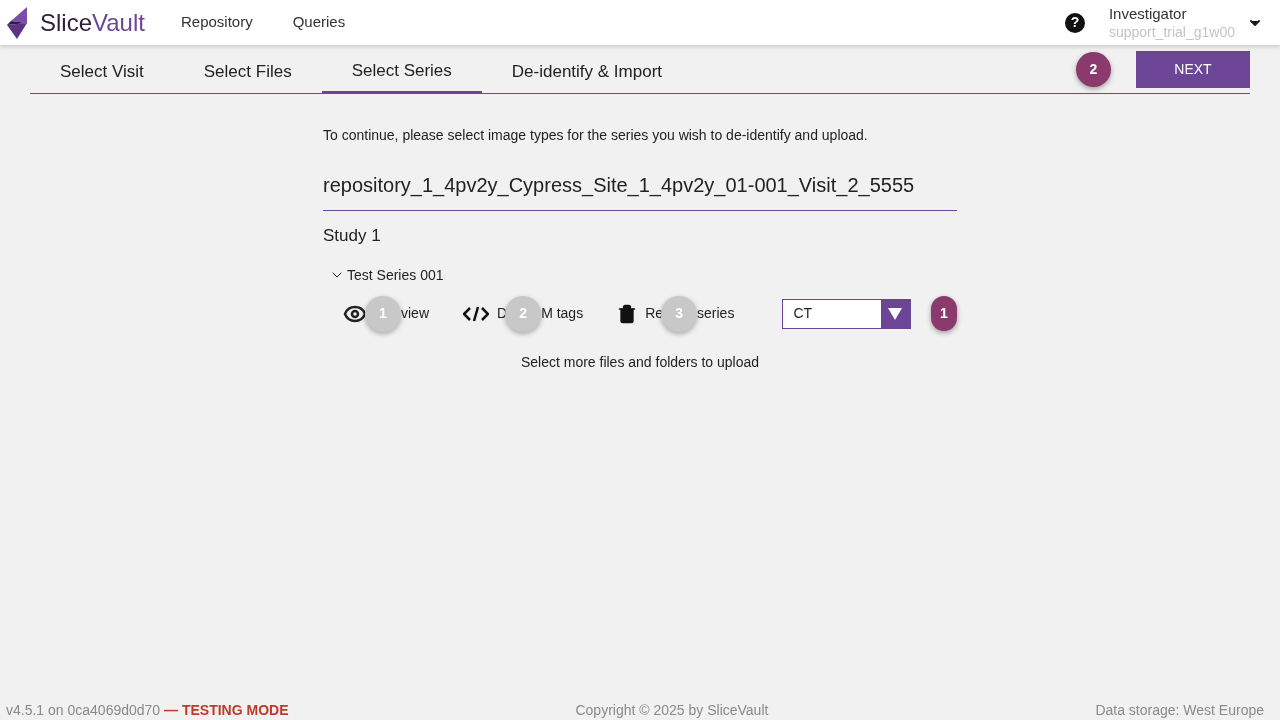 Image resolution: width=1280 pixels, height=720 pixels. Describe the element at coordinates (596, 135) in the screenshot. I see `instruction-text: To continue, please select image types for the series you wish to de-identify and upload.` at that location.